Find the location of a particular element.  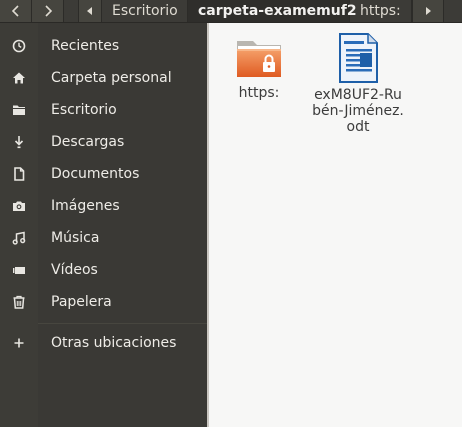

back-button is located at coordinates (16, 11).